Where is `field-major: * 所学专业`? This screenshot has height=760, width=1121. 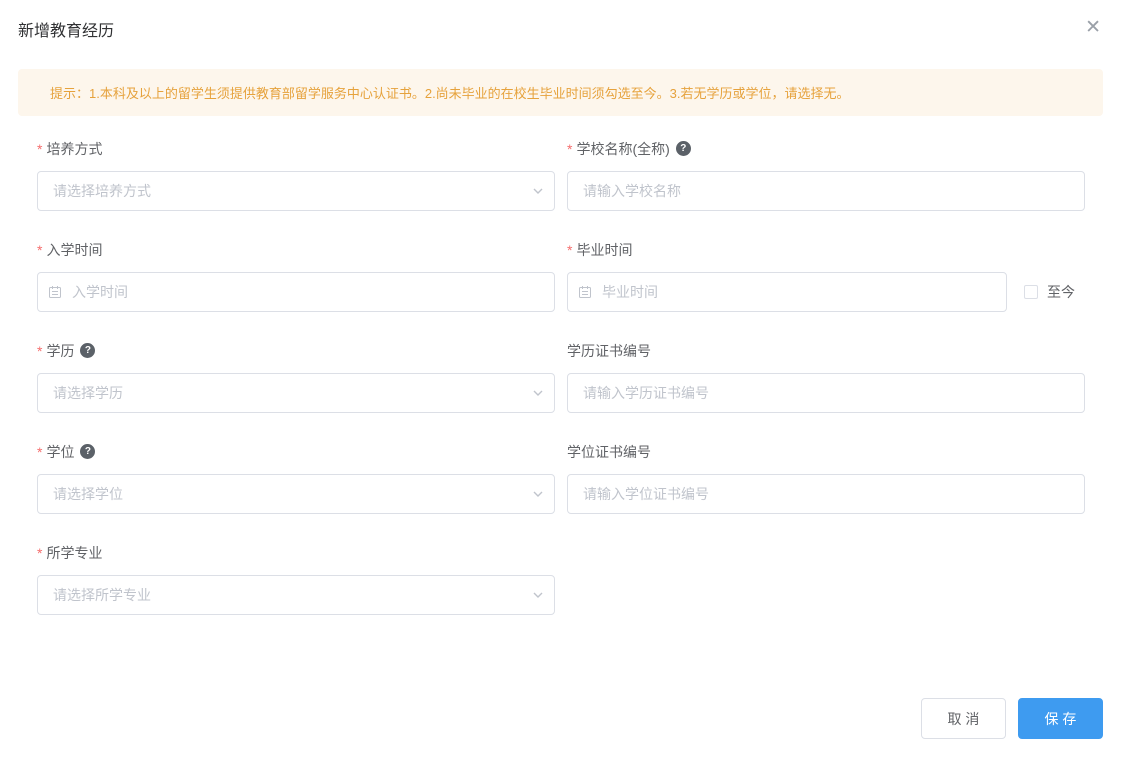
field-major: * 所学专业 is located at coordinates (296, 579).